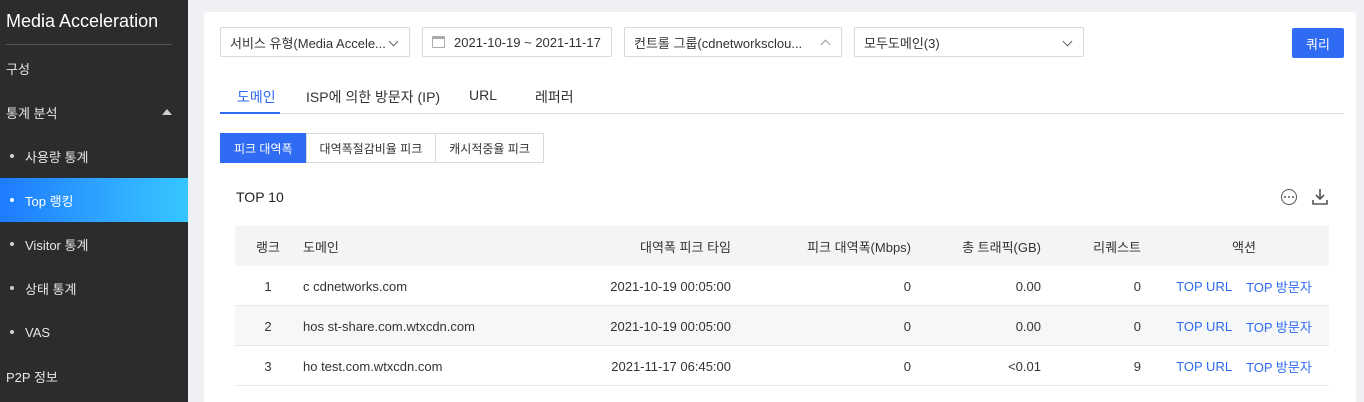 The height and width of the screenshot is (402, 1364). What do you see at coordinates (250, 113) in the screenshot?
I see `active-tab-indicator` at bounding box center [250, 113].